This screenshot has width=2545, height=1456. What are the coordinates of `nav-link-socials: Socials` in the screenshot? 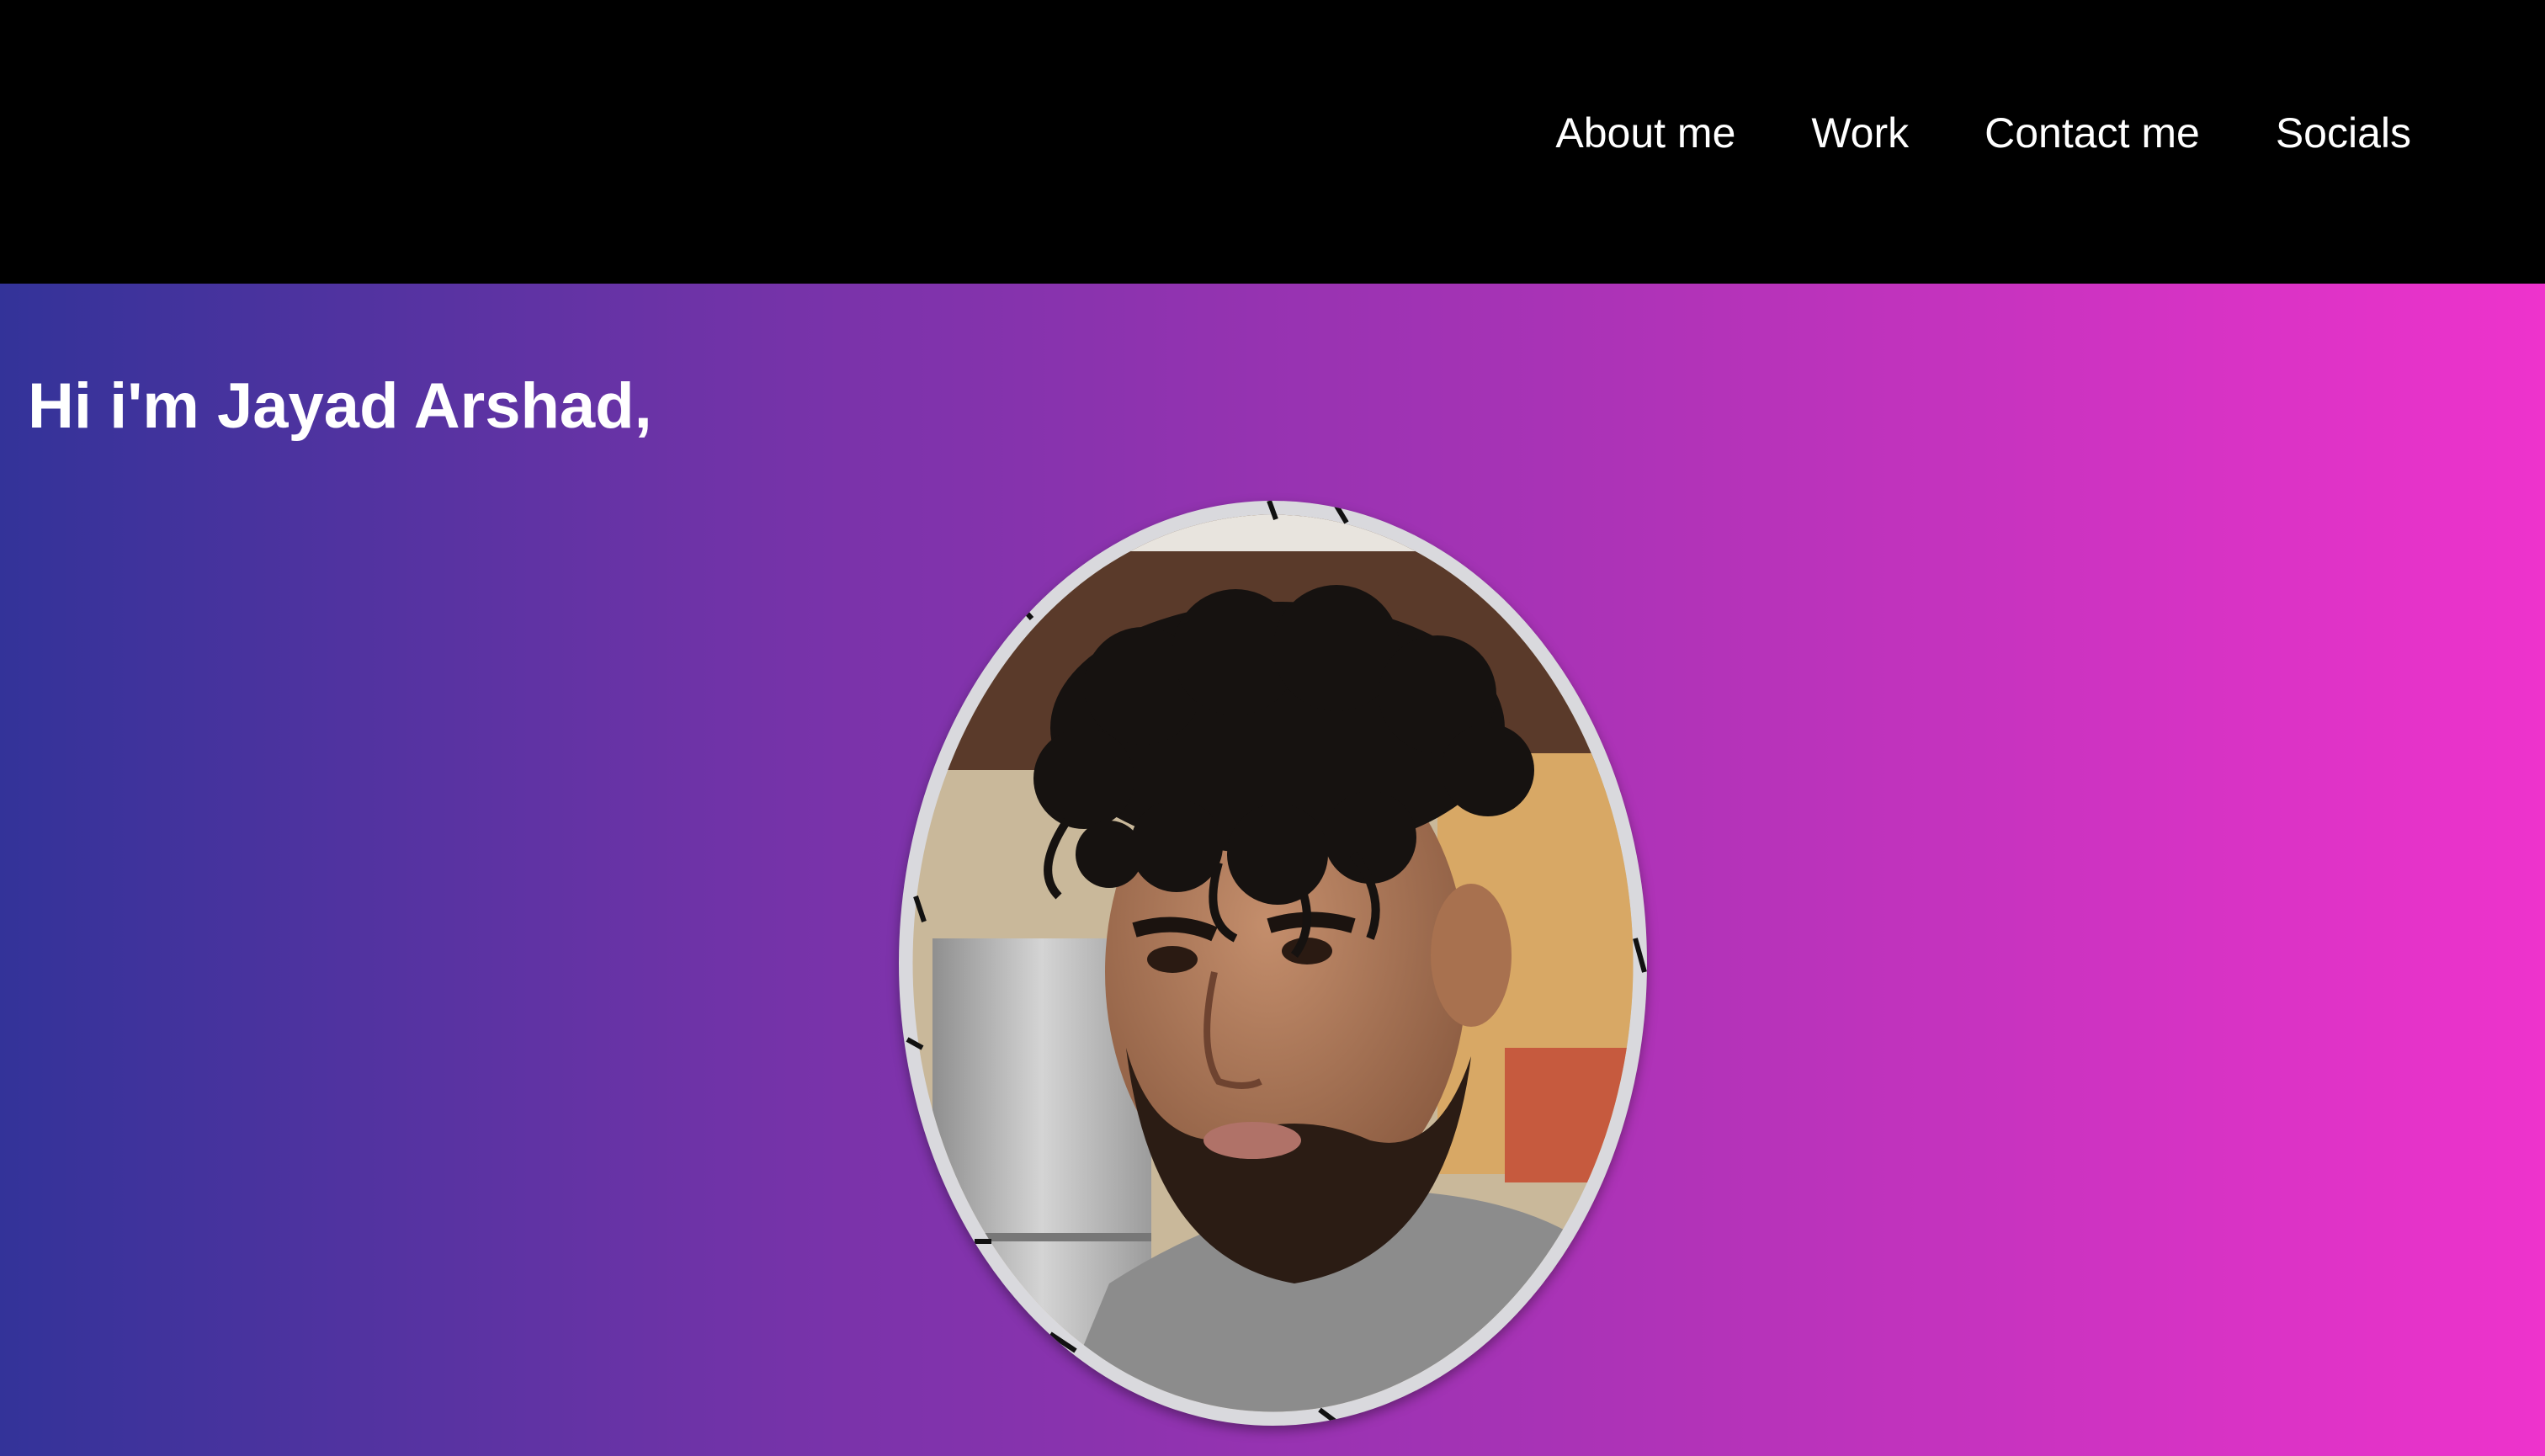 It's located at (2344, 133).